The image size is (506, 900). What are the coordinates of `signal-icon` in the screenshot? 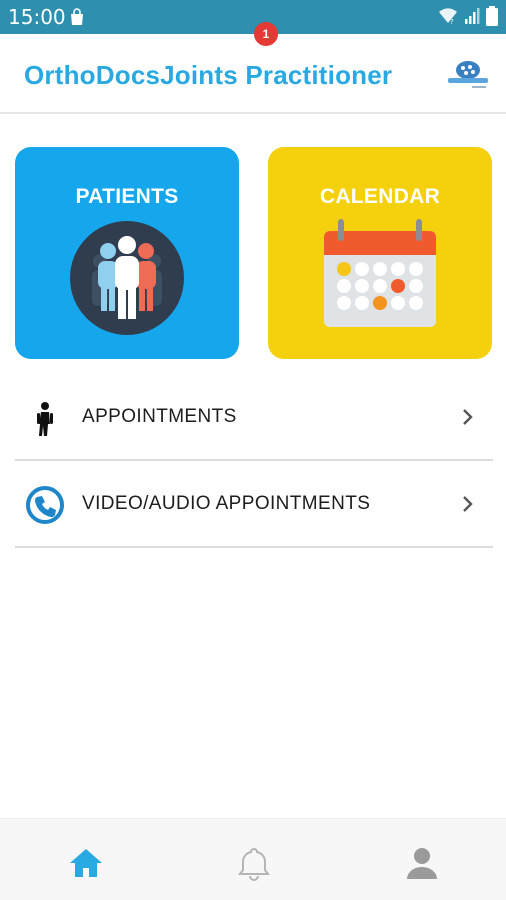 It's located at (472, 16).